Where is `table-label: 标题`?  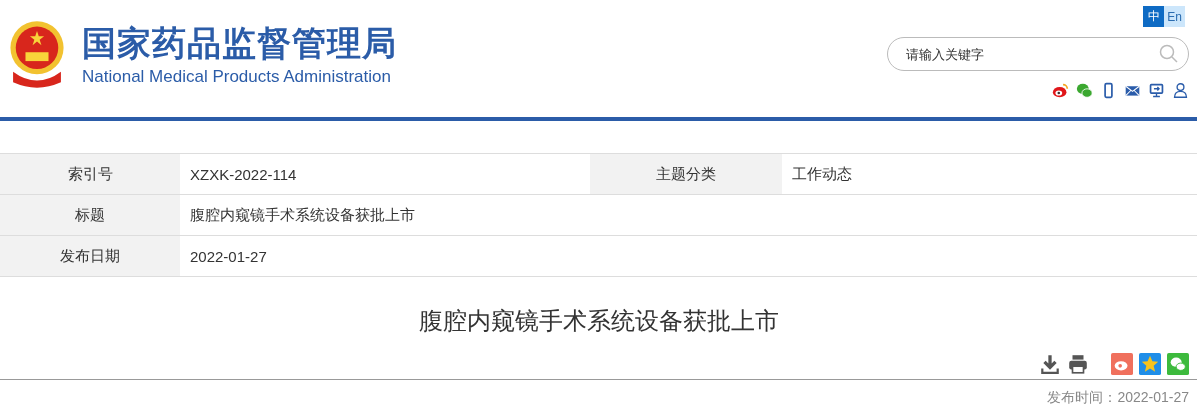
table-label: 标题 is located at coordinates (90, 215).